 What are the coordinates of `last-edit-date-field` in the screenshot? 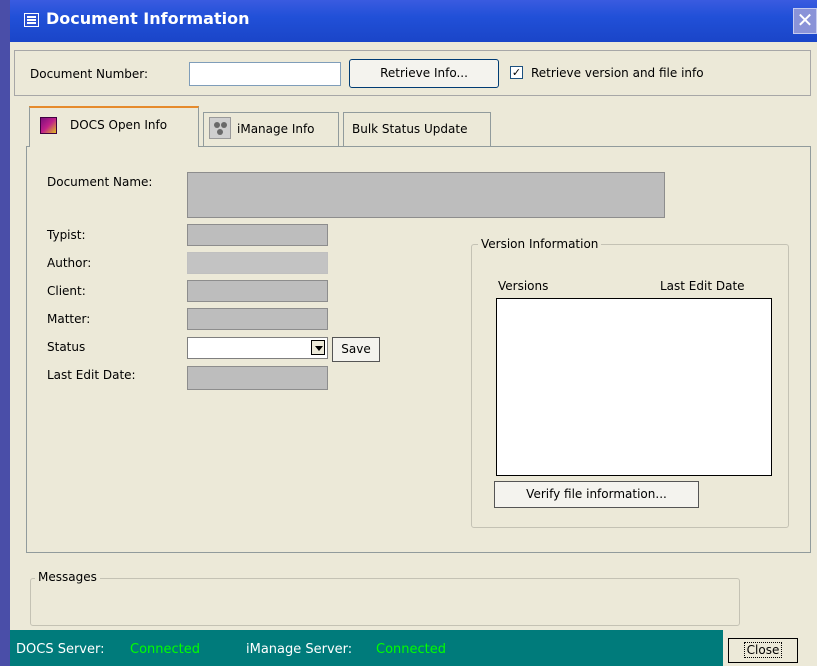 It's located at (257, 378).